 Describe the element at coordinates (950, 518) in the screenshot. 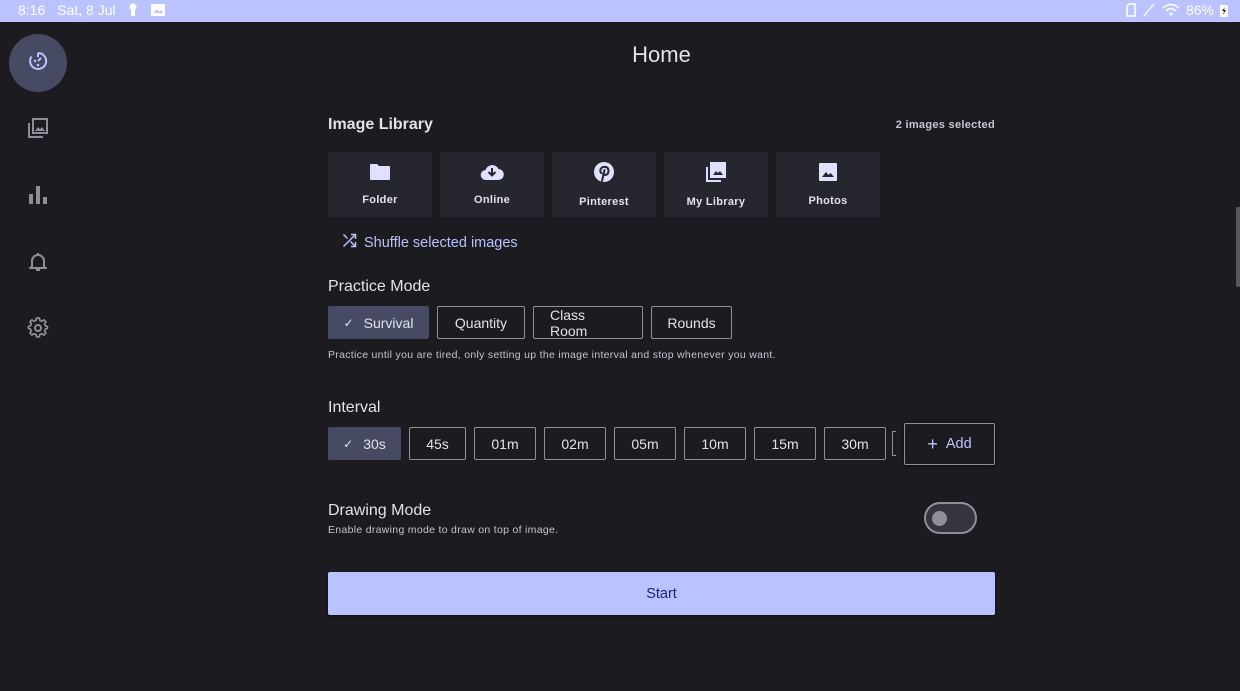

I see `drawing-mode-toggle` at that location.